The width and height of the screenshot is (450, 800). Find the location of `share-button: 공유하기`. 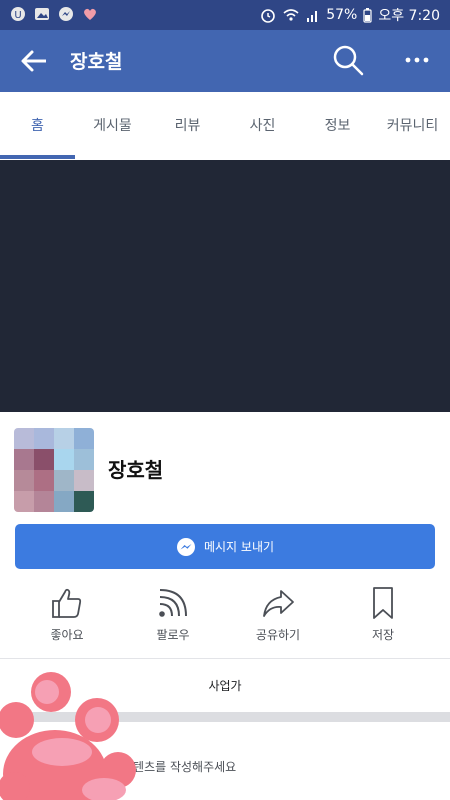

share-button: 공유하기 is located at coordinates (278, 614).